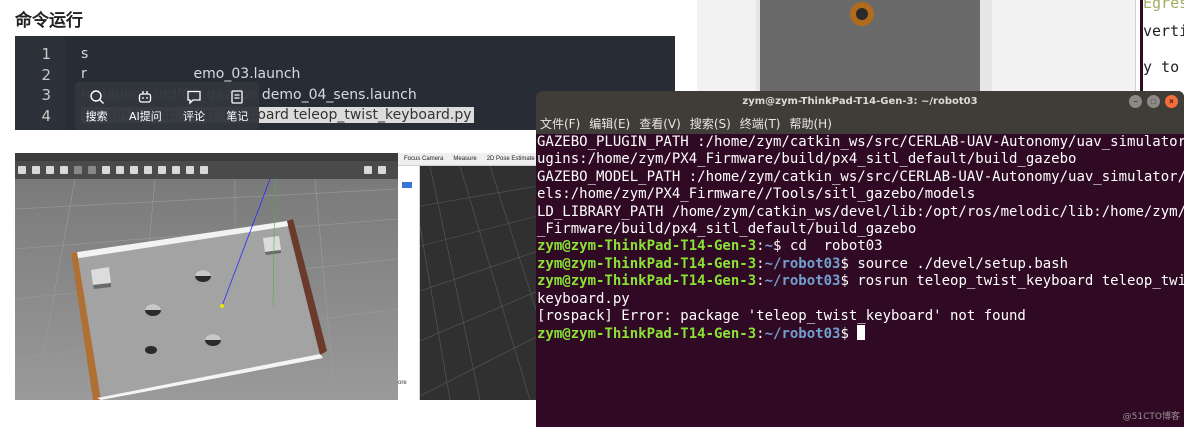 This screenshot has width=1184, height=427. Describe the element at coordinates (120, 170) in the screenshot. I see `sphere-icon` at that location.